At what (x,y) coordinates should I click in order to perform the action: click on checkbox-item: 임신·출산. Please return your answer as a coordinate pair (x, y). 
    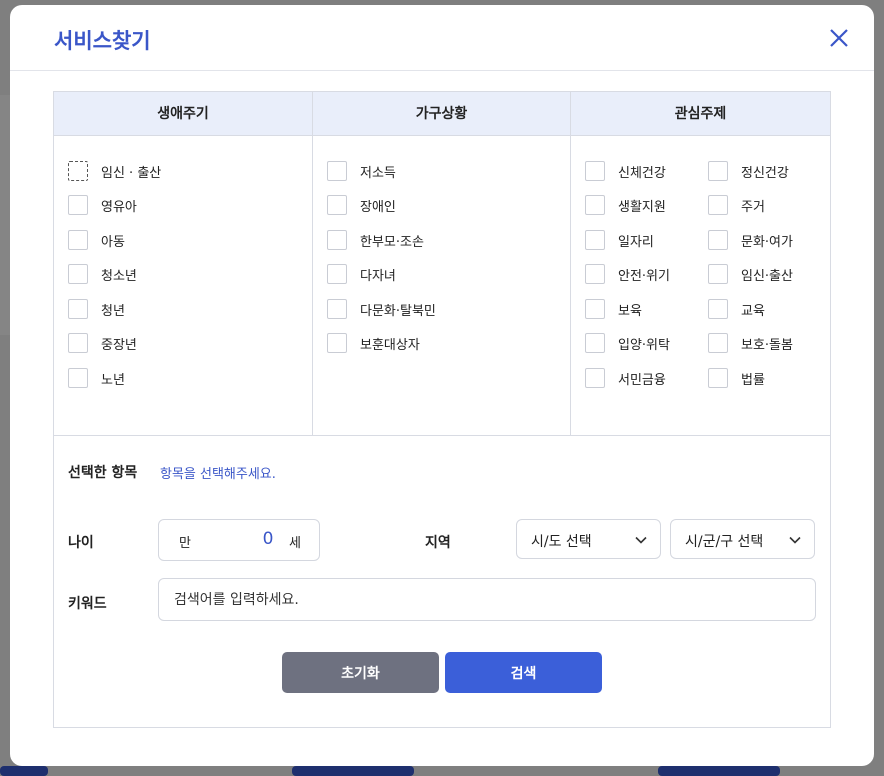
    Looking at the image, I should click on (750, 274).